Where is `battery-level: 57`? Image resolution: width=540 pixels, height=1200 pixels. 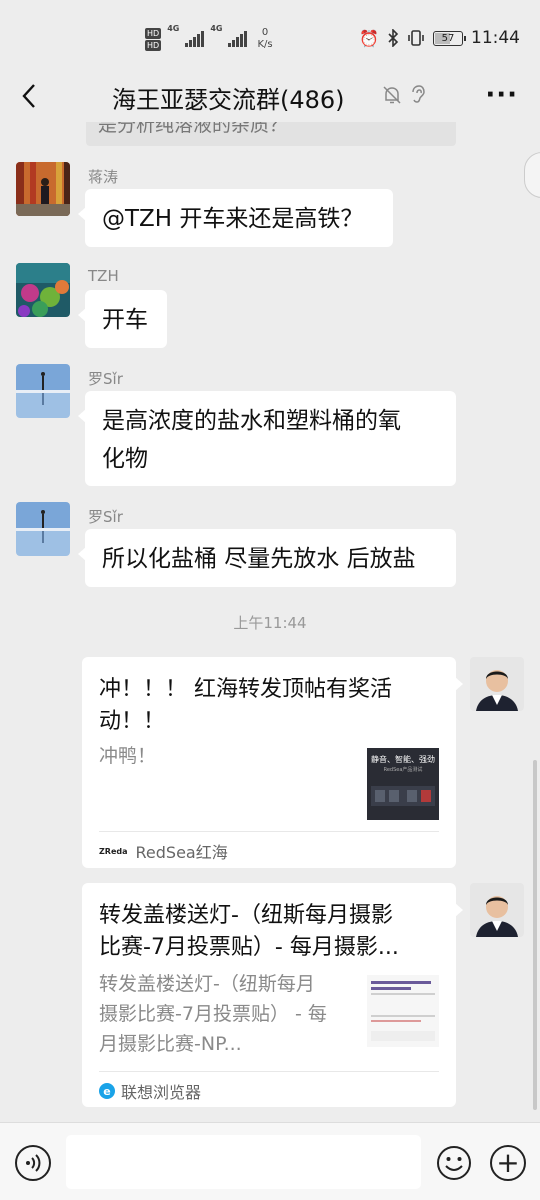
battery-level: 57 is located at coordinates (448, 38).